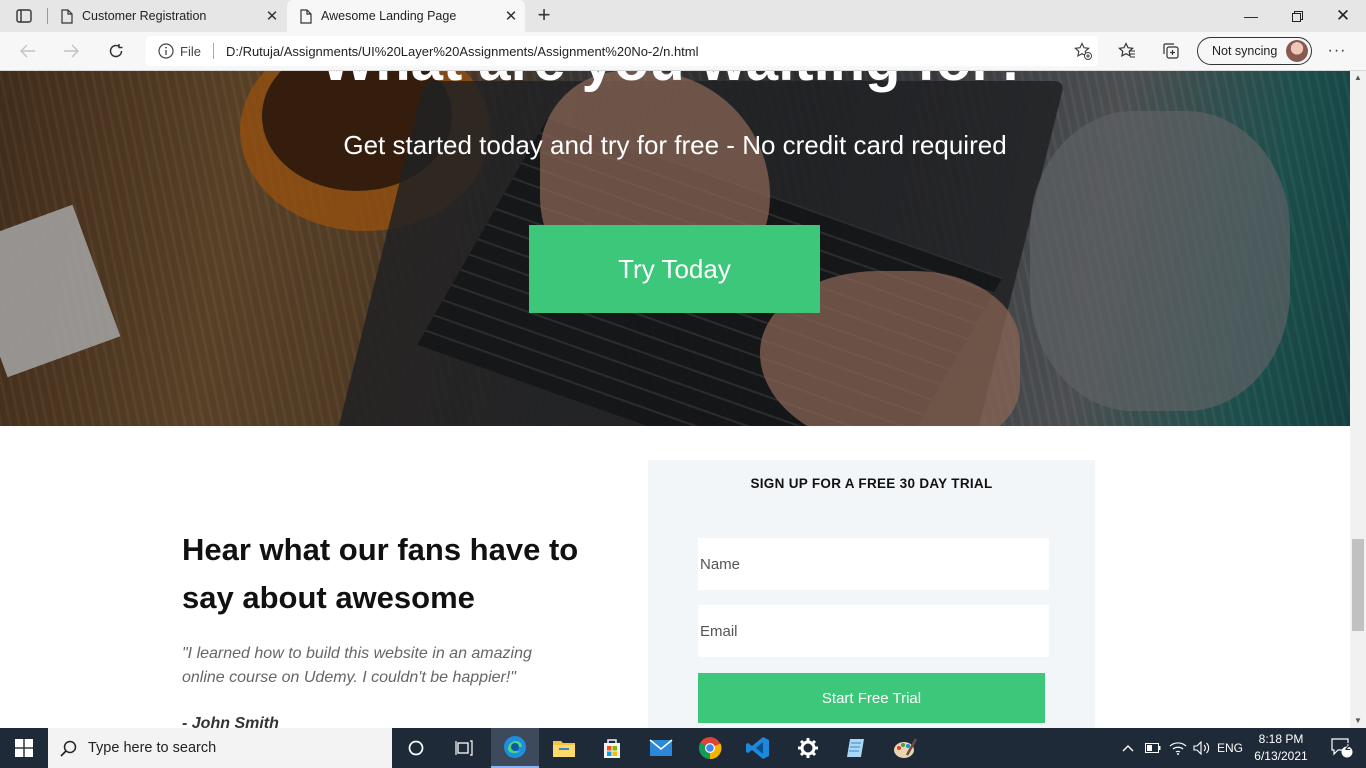 This screenshot has height=768, width=1366. Describe the element at coordinates (674, 269) in the screenshot. I see `try-today-button: Try Today` at that location.